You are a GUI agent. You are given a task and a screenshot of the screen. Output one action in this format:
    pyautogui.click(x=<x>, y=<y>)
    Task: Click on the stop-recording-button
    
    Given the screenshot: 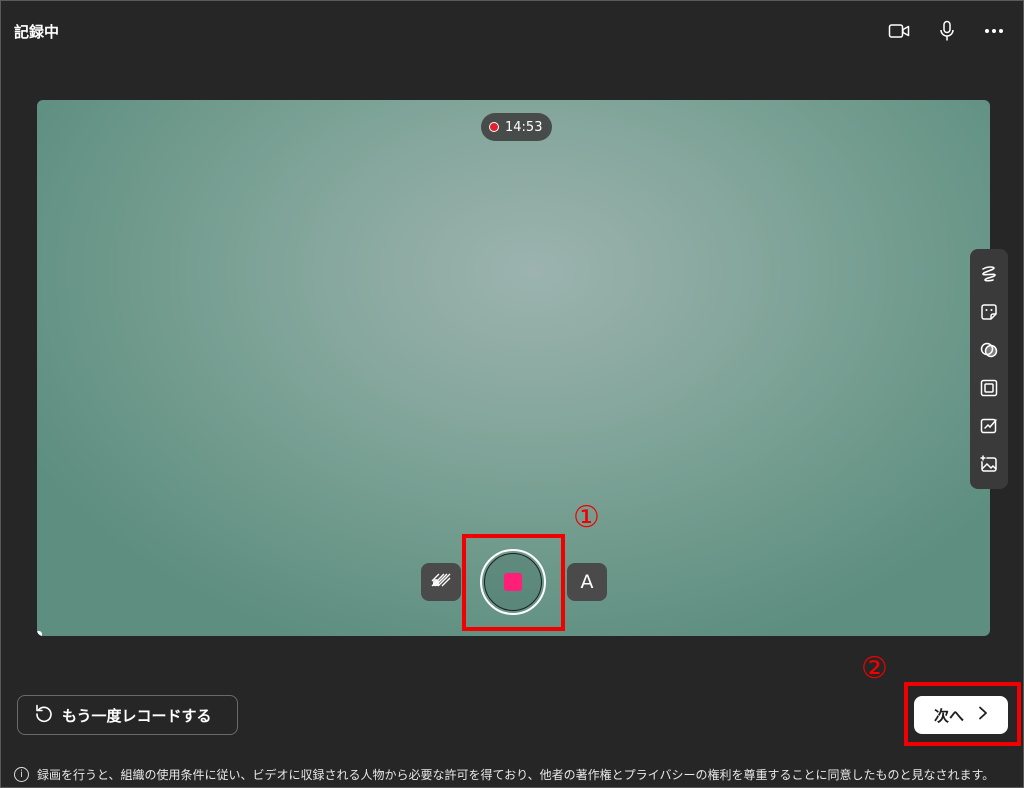 What is the action you would take?
    pyautogui.click(x=513, y=582)
    